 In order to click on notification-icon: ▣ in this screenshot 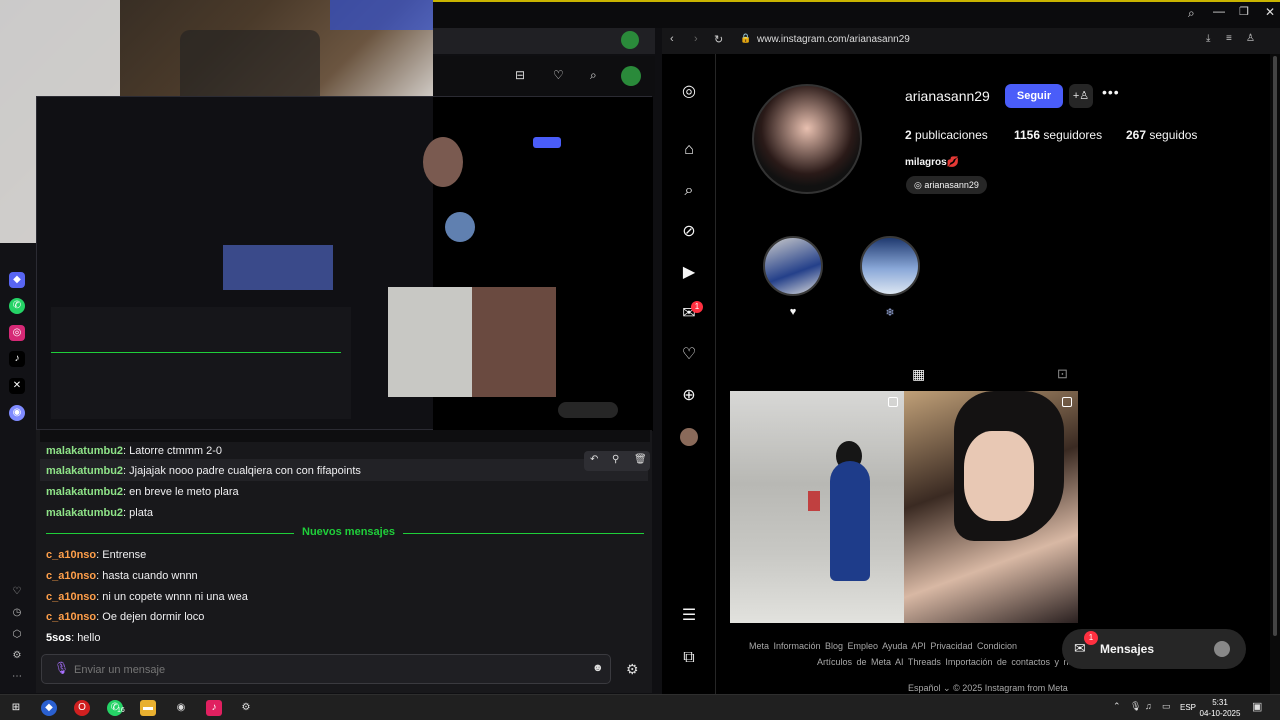, I will do `click(1257, 706)`.